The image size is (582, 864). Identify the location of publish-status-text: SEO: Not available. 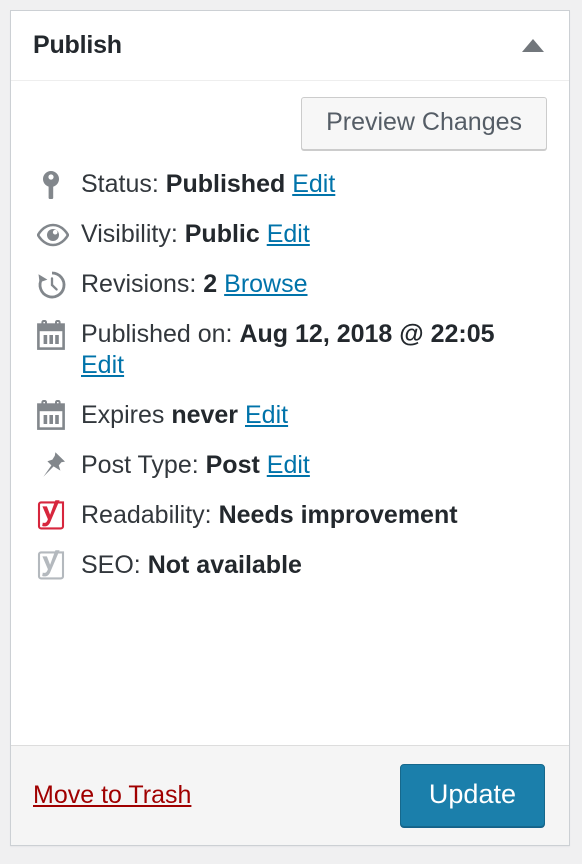
(314, 565).